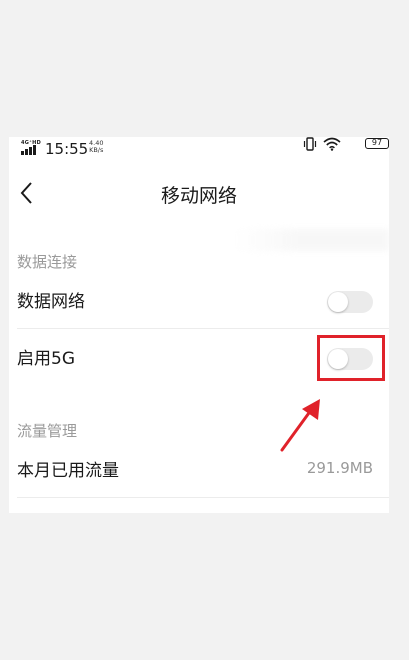 The height and width of the screenshot is (660, 409). Describe the element at coordinates (31, 143) in the screenshot. I see `network-type-label: 4G⁺HD` at that location.